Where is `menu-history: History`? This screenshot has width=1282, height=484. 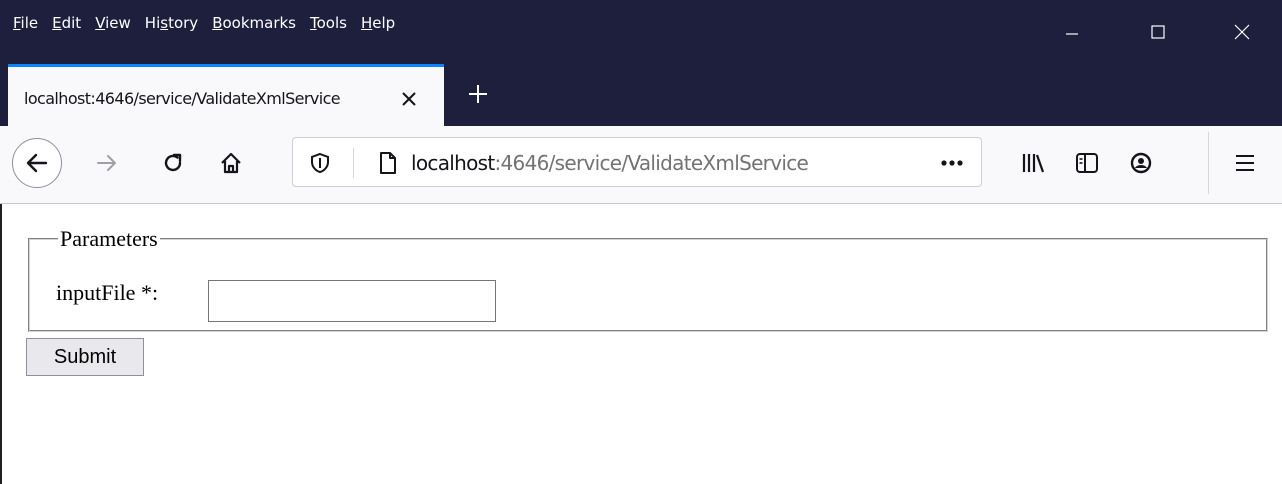
menu-history: History is located at coordinates (171, 23).